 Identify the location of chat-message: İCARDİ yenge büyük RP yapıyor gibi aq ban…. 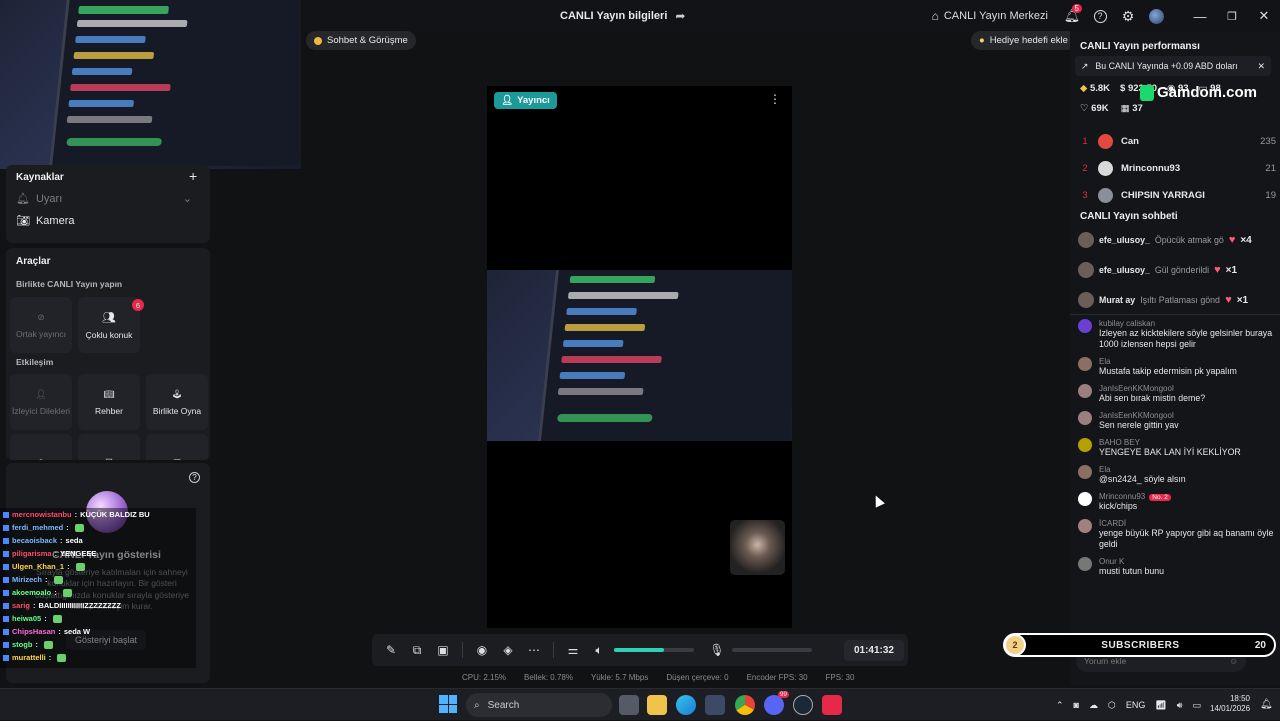
(1176, 534).